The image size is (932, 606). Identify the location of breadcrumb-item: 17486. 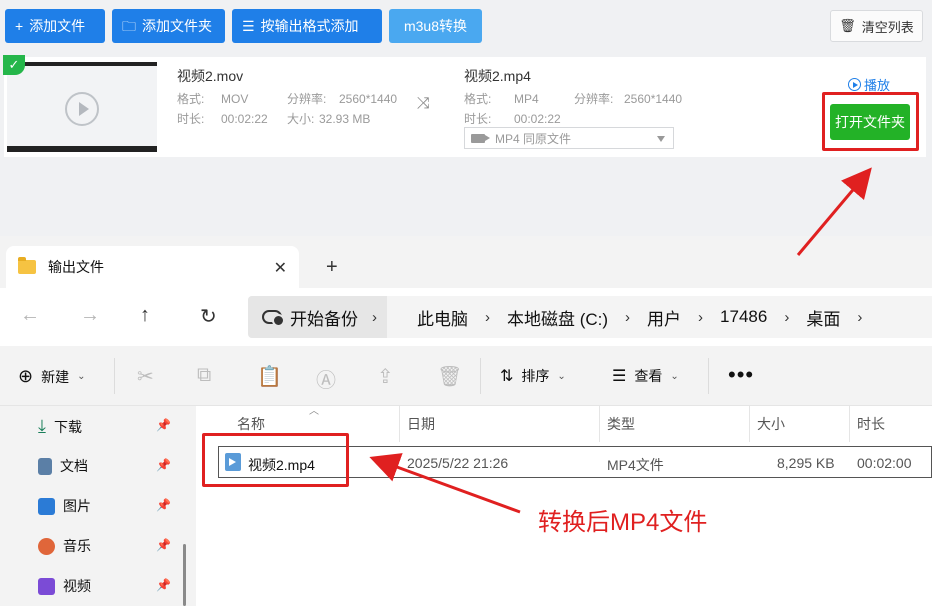
(743, 317).